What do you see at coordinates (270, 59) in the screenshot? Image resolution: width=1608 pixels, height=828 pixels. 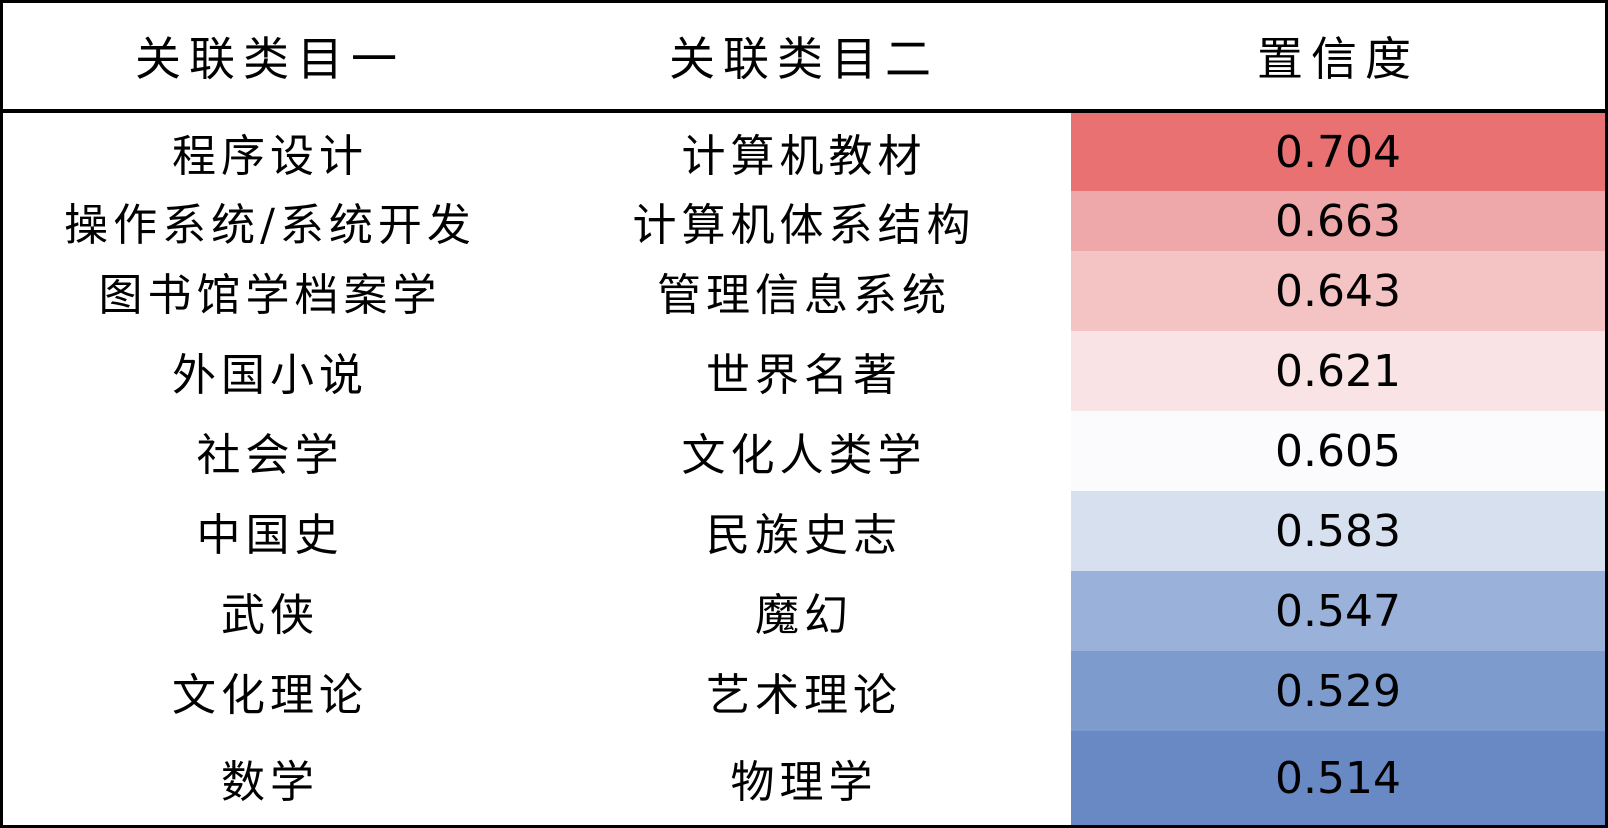 I see `header-category-one: 关联类目一` at bounding box center [270, 59].